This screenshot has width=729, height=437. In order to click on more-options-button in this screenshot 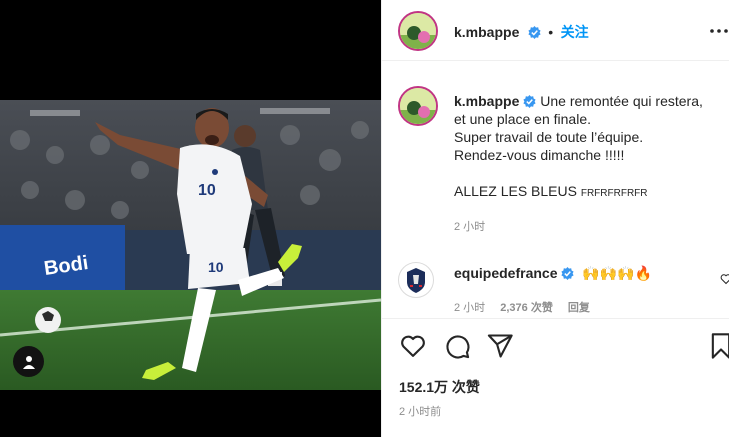, I will do `click(719, 31)`.